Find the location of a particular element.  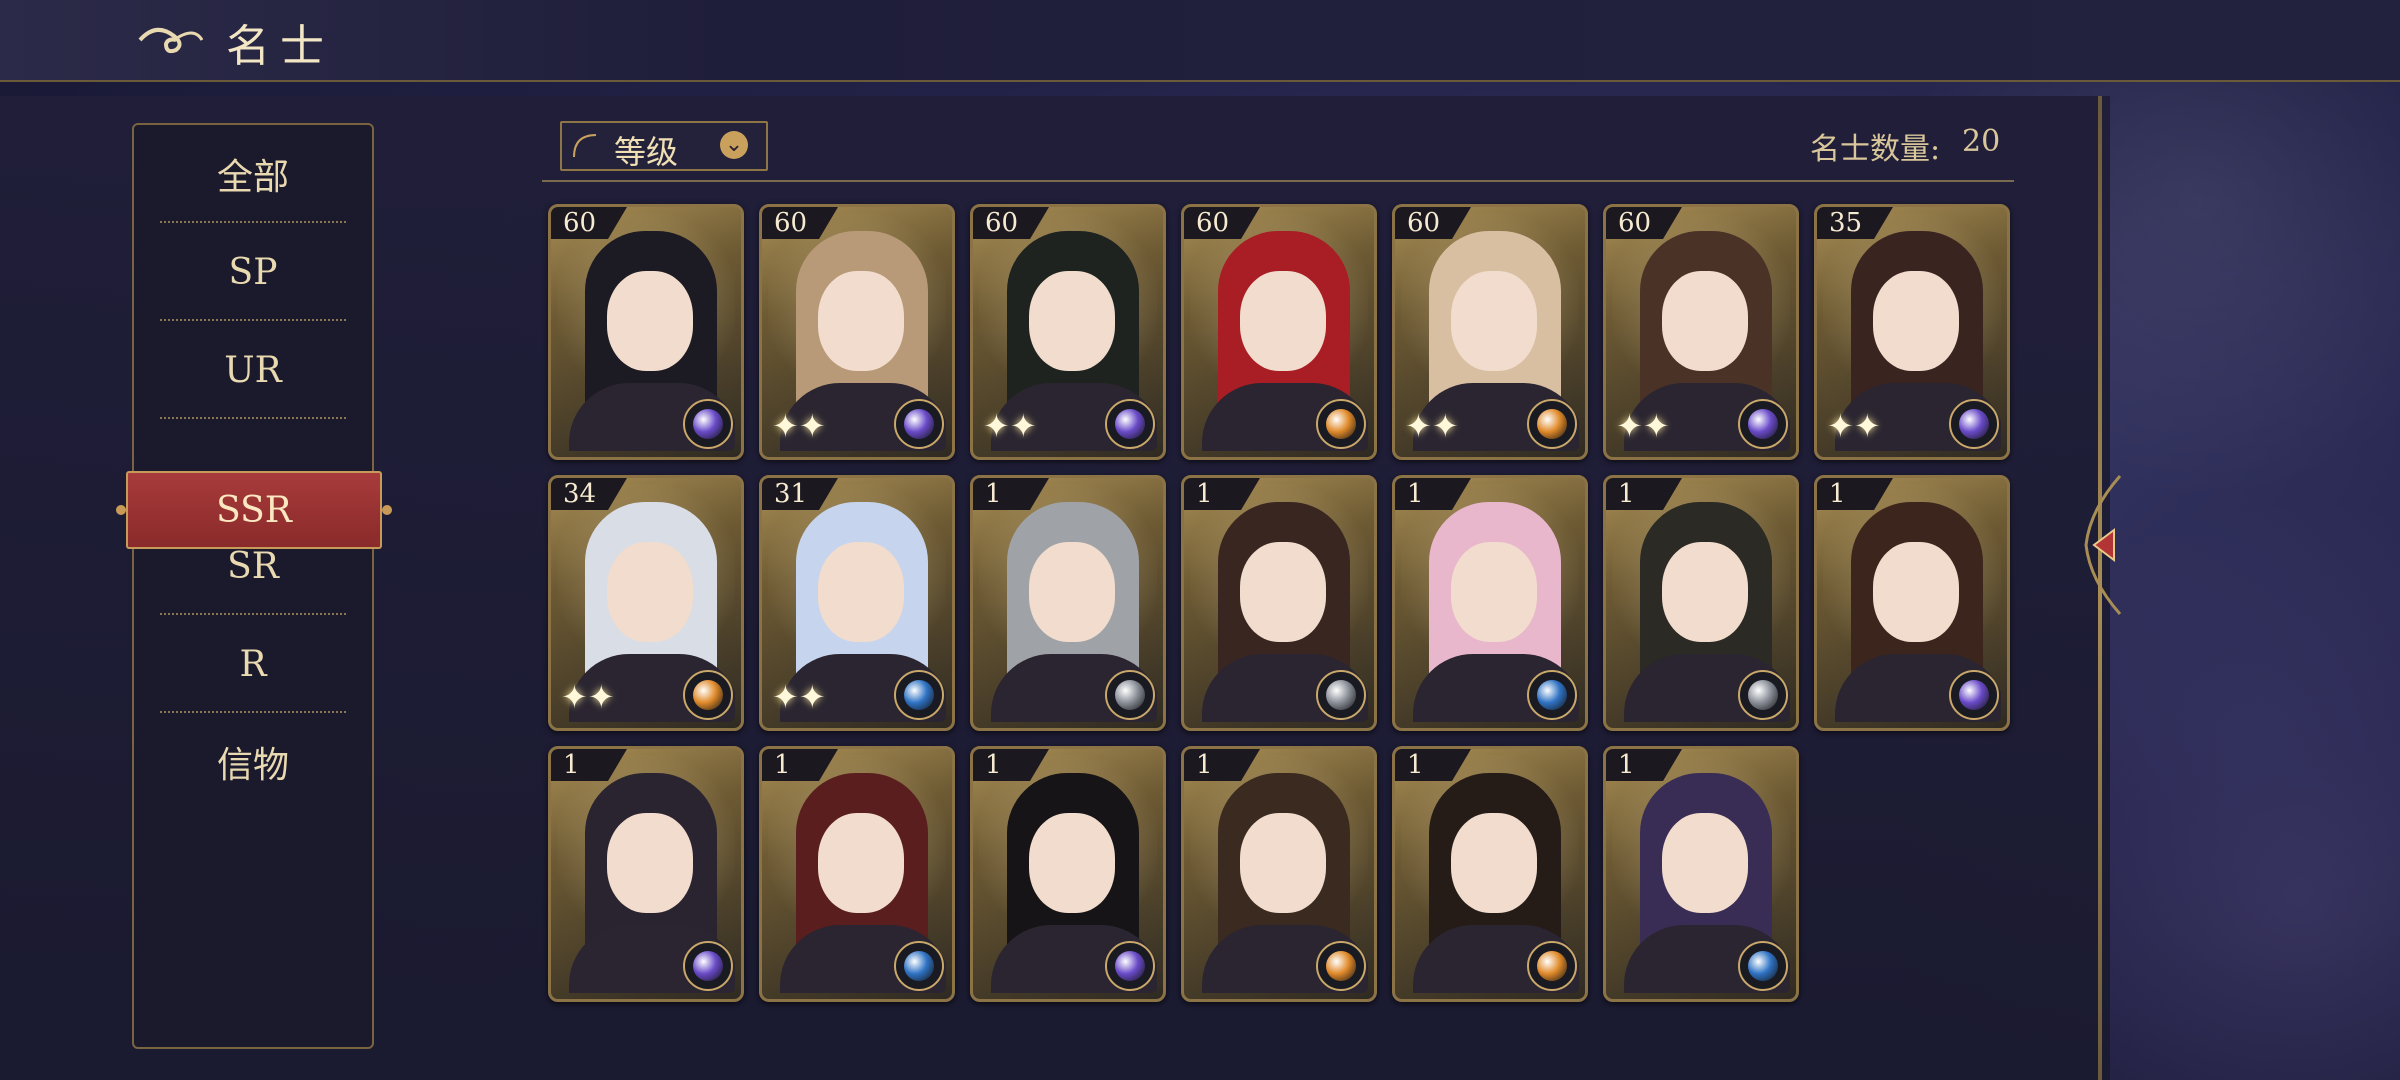

sidebar-item-r: R is located at coordinates (253, 664).